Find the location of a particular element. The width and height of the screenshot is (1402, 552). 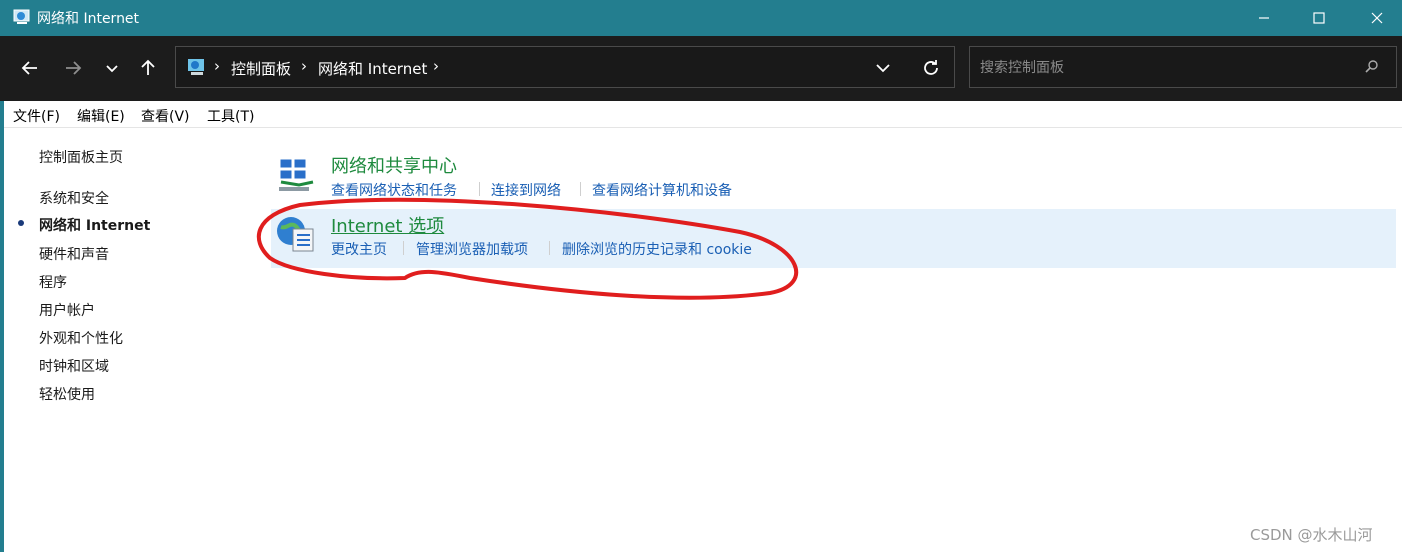

maximize-icon is located at coordinates (1319, 18).